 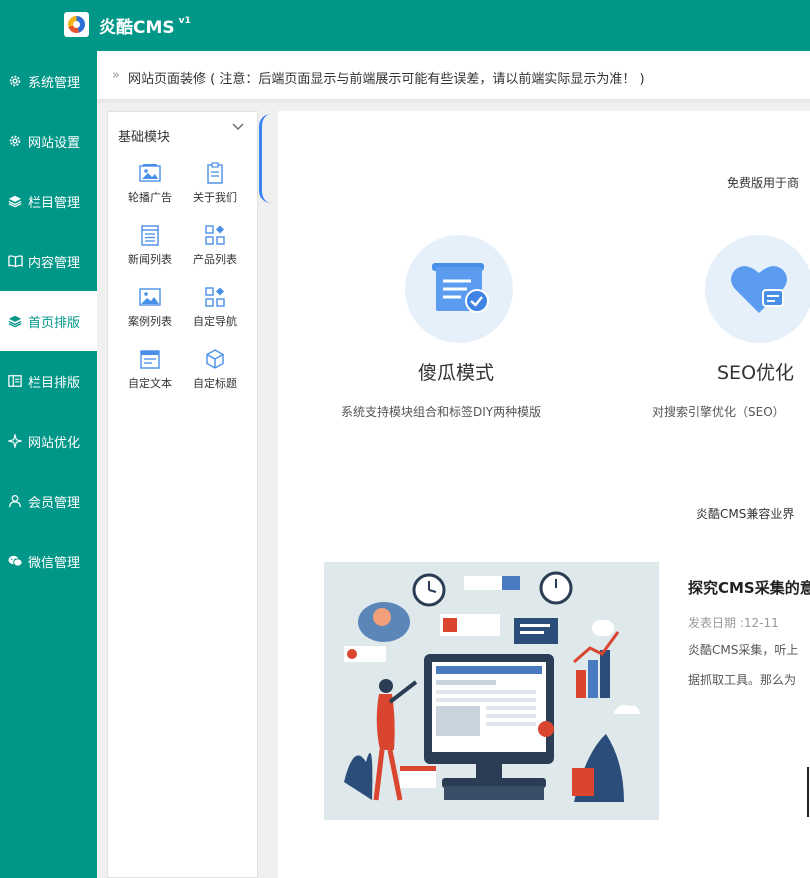 What do you see at coordinates (459, 289) in the screenshot?
I see `feature-foolproof-icon` at bounding box center [459, 289].